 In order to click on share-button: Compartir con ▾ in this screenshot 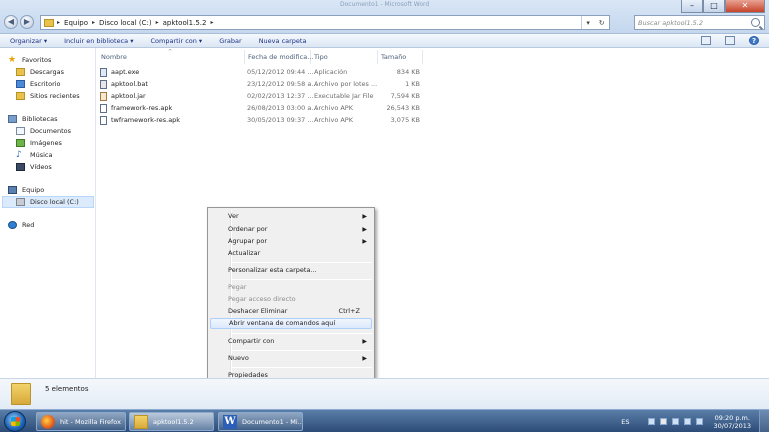, I will do `click(176, 41)`.